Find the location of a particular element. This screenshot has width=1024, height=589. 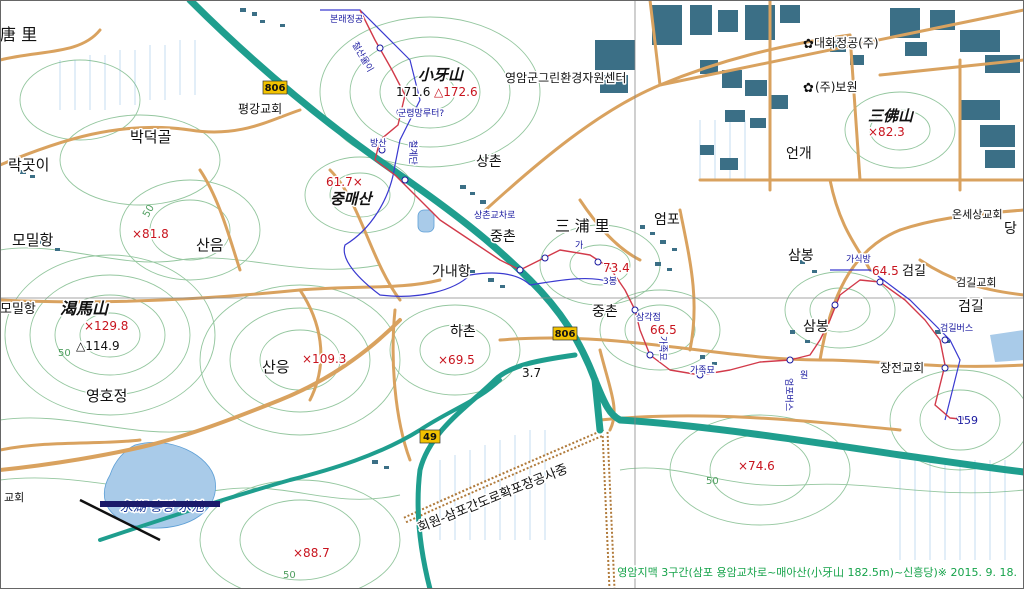

place-church-left: 교회 is located at coordinates (14, 497).